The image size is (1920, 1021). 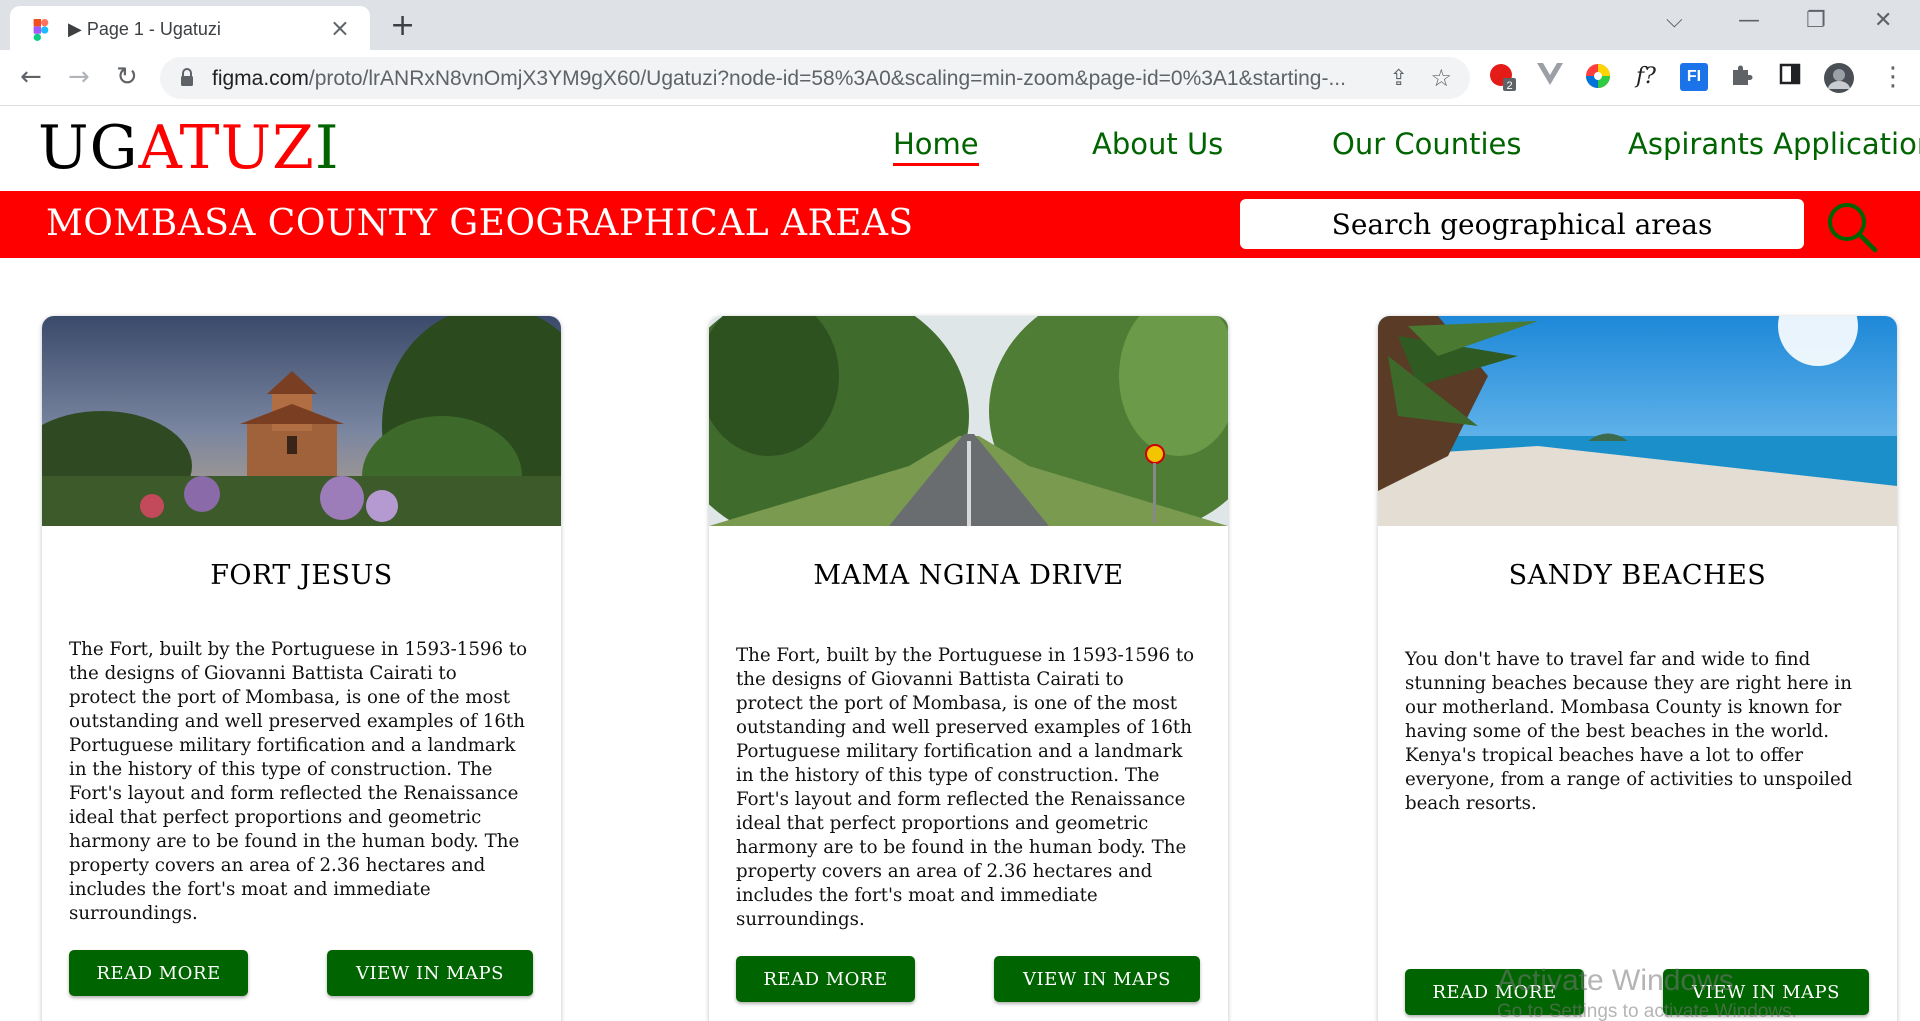 I want to click on nav-our-counties: Our Counties, so click(x=1426, y=144).